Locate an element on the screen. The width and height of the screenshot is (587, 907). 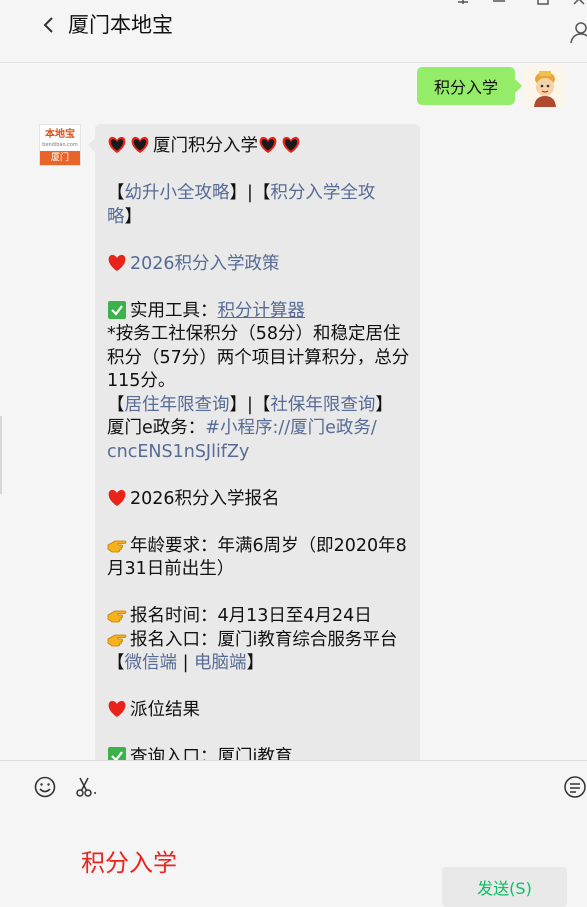
message-line-age-cont: 月31日前出生） is located at coordinates (171, 569).